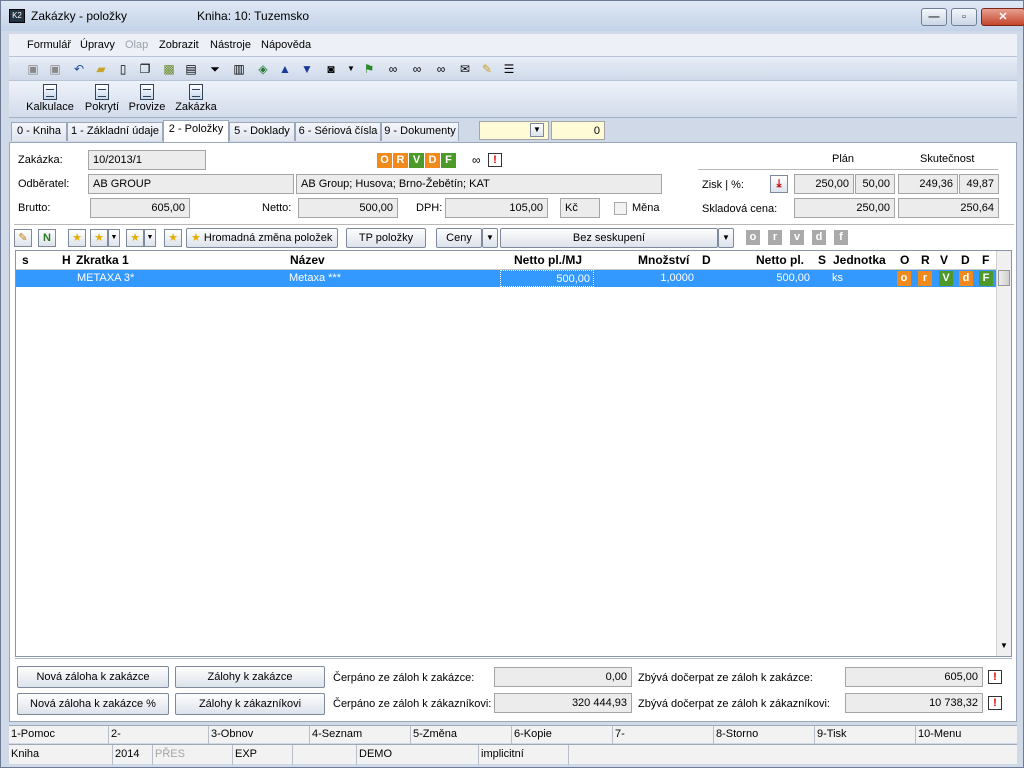 The image size is (1024, 768). What do you see at coordinates (509, 69) in the screenshot?
I see `list-icon: ☰` at bounding box center [509, 69].